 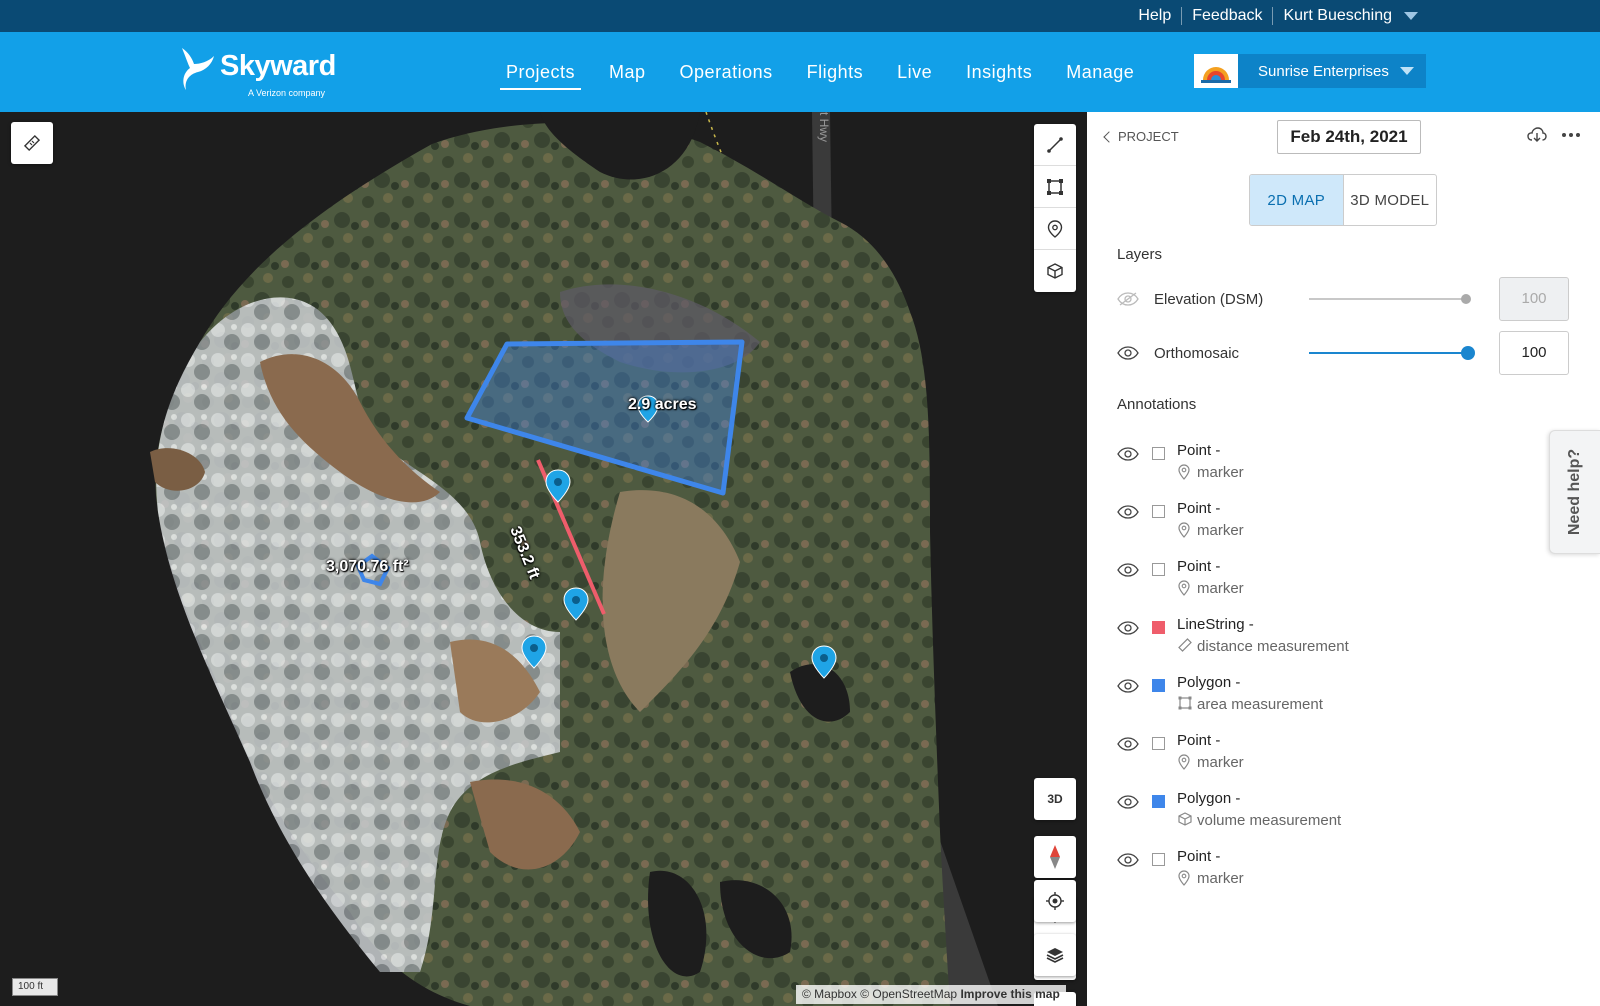 What do you see at coordinates (879, 994) in the screenshot?
I see `attribution-text: © Mapbox © OpenStreetMap` at bounding box center [879, 994].